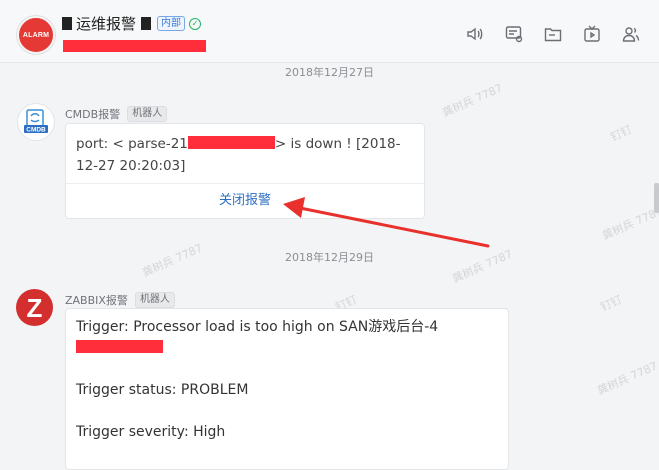  I want to click on cmdb-logo-icon: CMDB, so click(36, 121).